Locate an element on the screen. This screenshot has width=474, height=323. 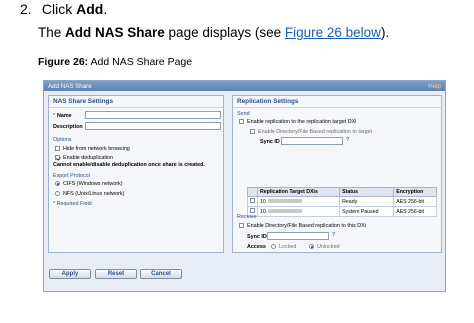
table-select-header is located at coordinates (252, 192).